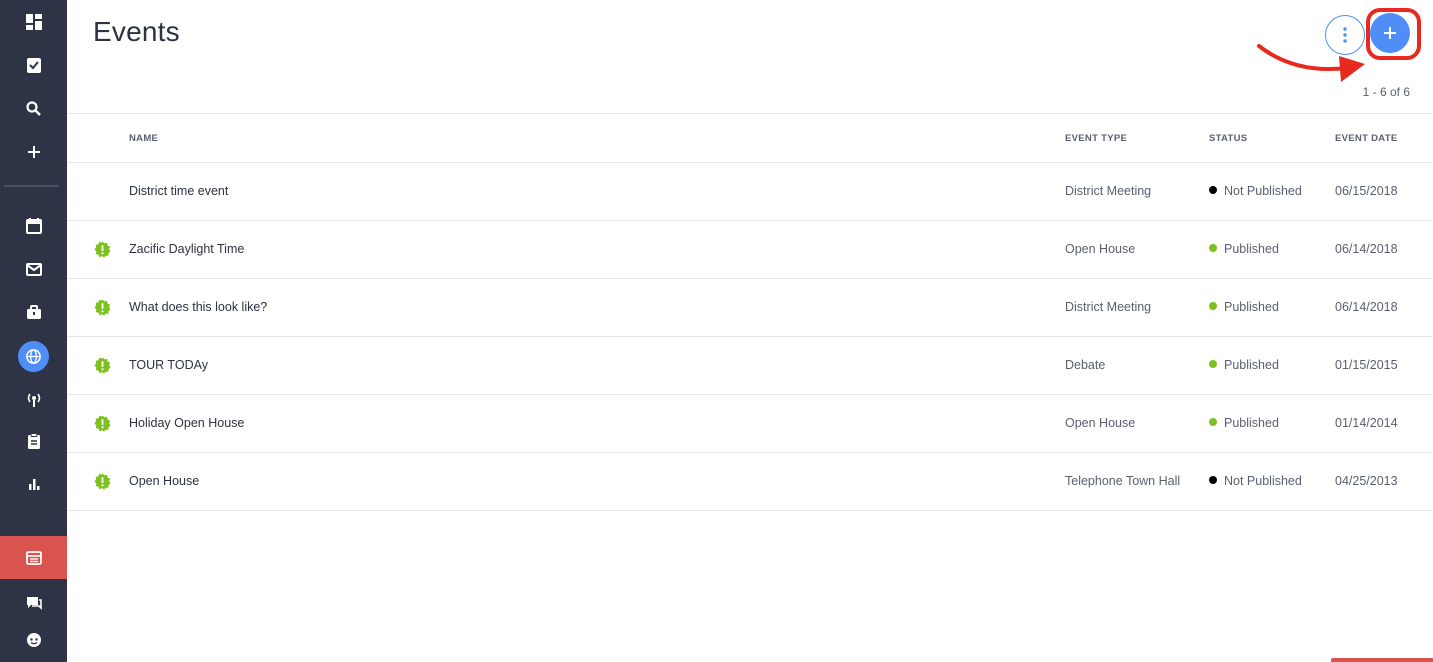  I want to click on sidebar, so click(33, 331).